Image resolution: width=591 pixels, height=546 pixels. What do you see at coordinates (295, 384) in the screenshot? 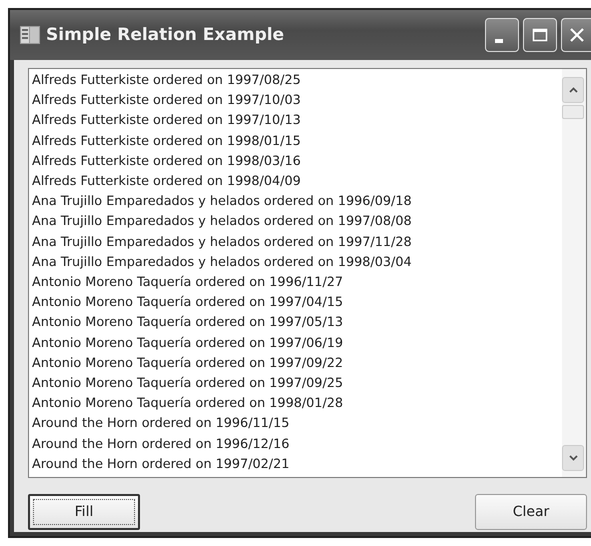
I see `list-item: Antonio Moreno Taquería ordered on 1997/09/25` at bounding box center [295, 384].